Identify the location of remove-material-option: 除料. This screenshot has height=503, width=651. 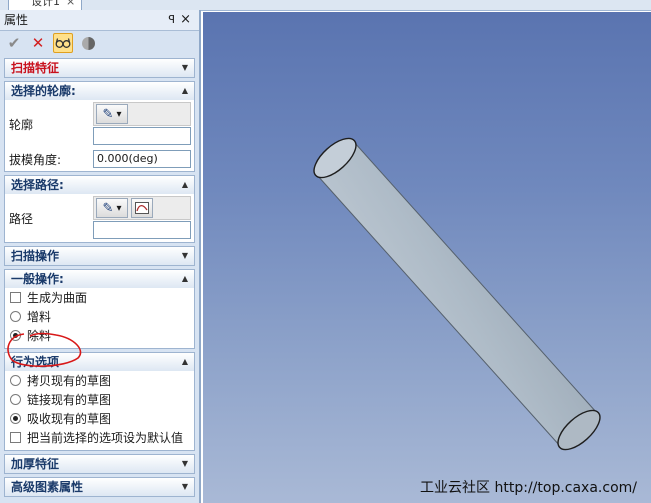
(99, 335).